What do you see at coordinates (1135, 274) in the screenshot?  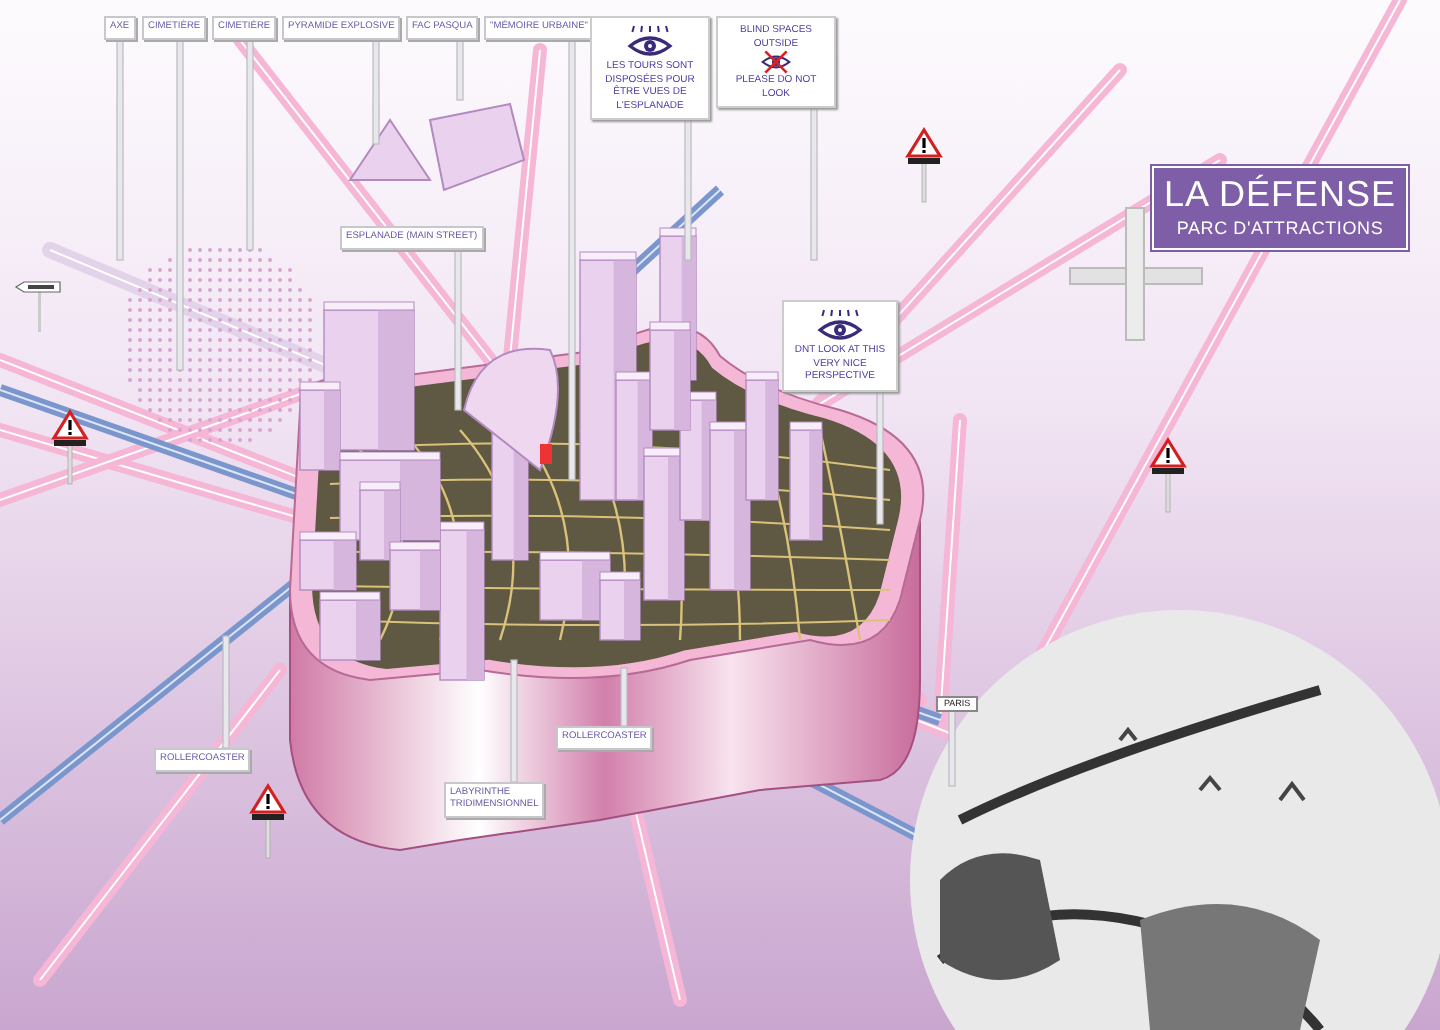 I see `cross-pillar` at bounding box center [1135, 274].